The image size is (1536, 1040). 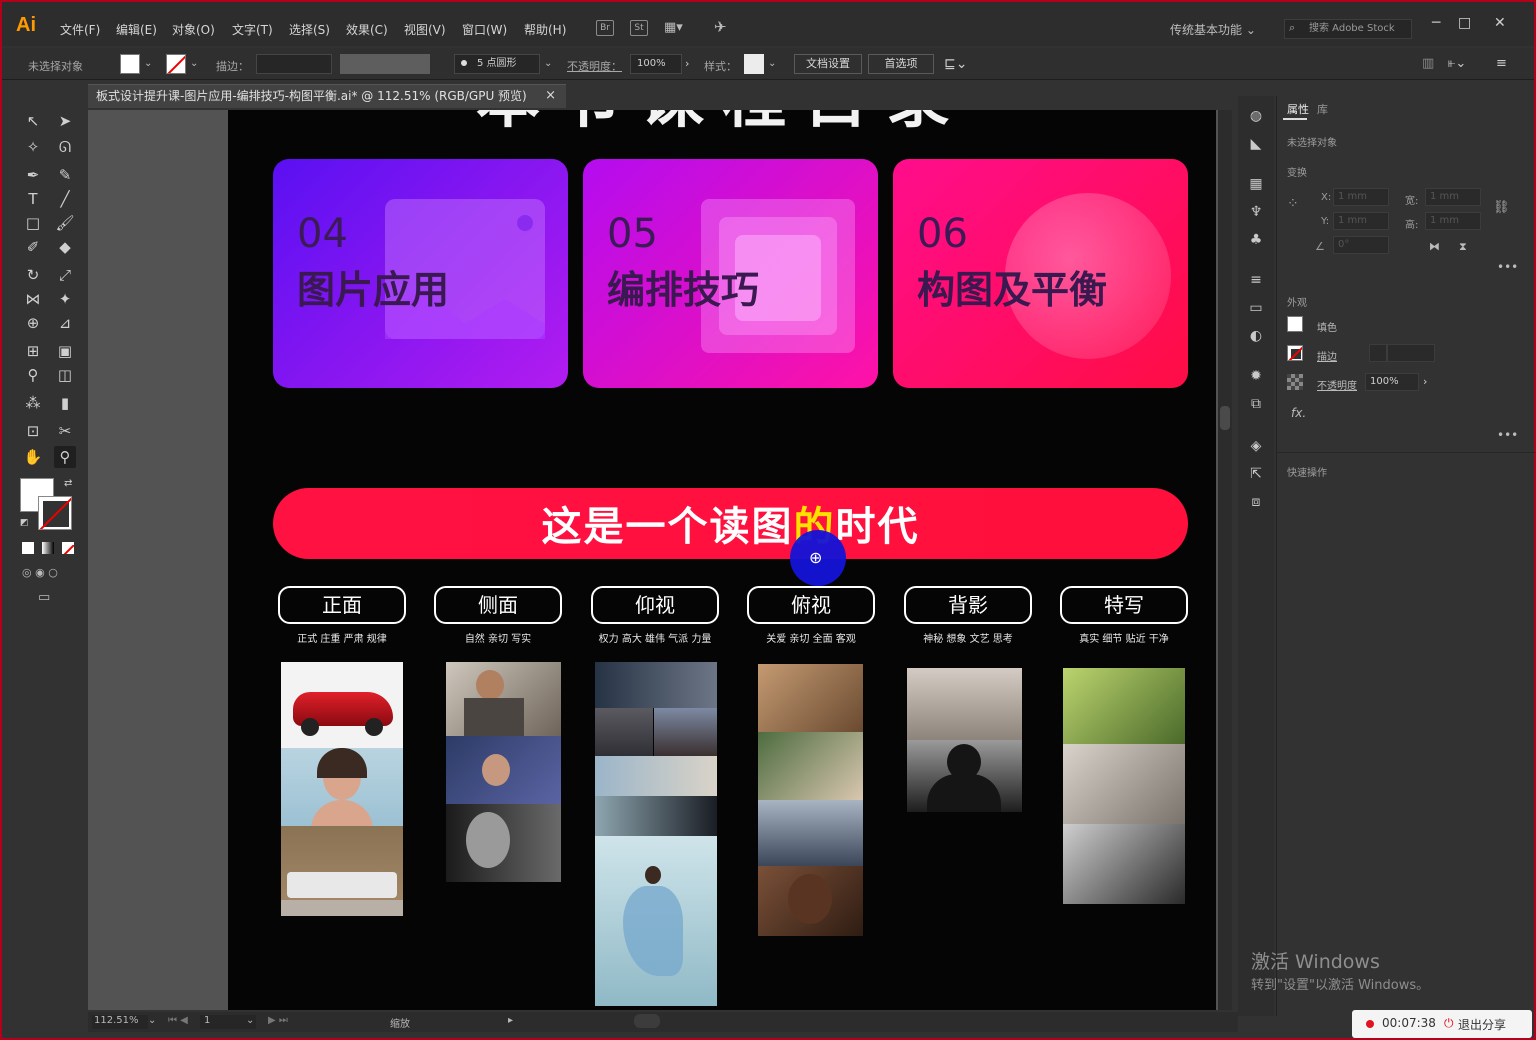 What do you see at coordinates (1337, 384) in the screenshot?
I see `opacity-label: 不透明度` at bounding box center [1337, 384].